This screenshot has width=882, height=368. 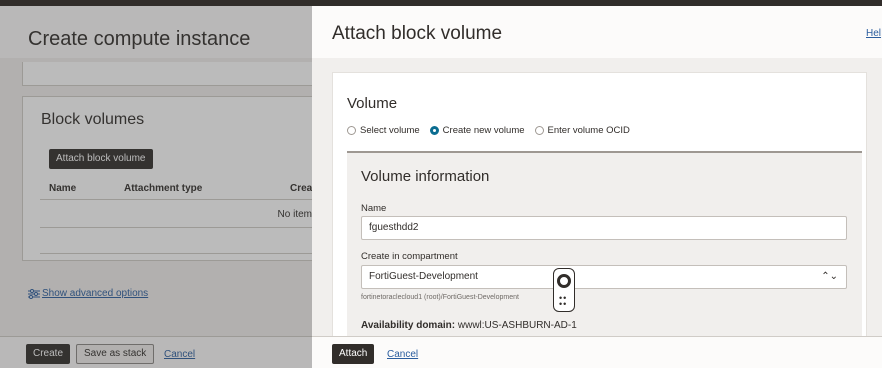 I want to click on panel-header: Attach block volume Hel, so click(x=597, y=32).